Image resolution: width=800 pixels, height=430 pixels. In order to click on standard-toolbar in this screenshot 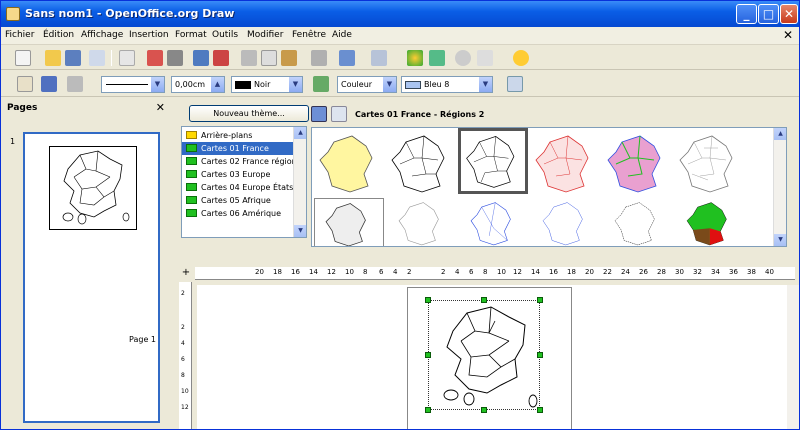, I will do `click(400, 58)`.